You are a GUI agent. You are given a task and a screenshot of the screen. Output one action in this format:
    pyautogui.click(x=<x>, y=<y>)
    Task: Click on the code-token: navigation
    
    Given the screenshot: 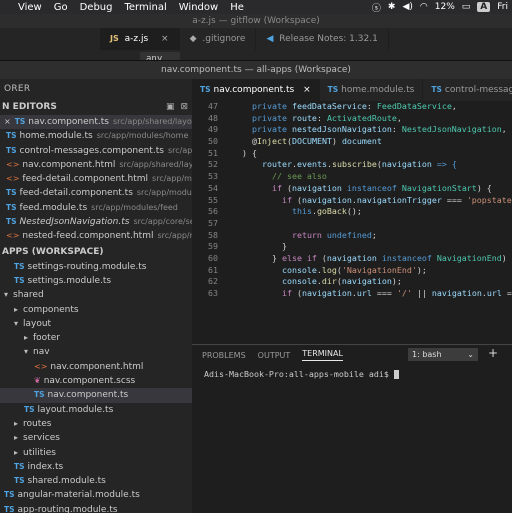 What is the action you would take?
    pyautogui.click(x=326, y=293)
    